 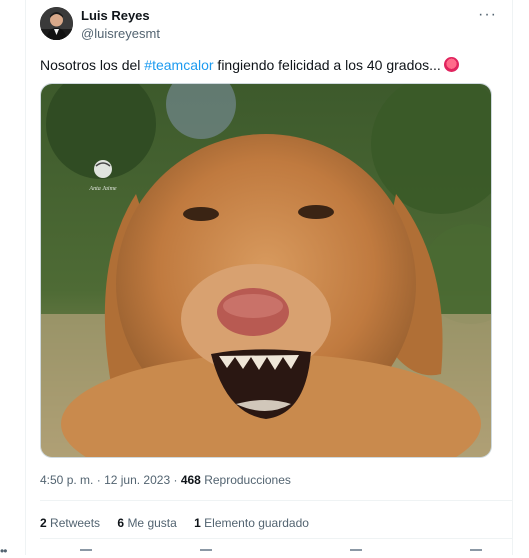 I want to click on likes-stat: 6 Me gusta, so click(x=146, y=523).